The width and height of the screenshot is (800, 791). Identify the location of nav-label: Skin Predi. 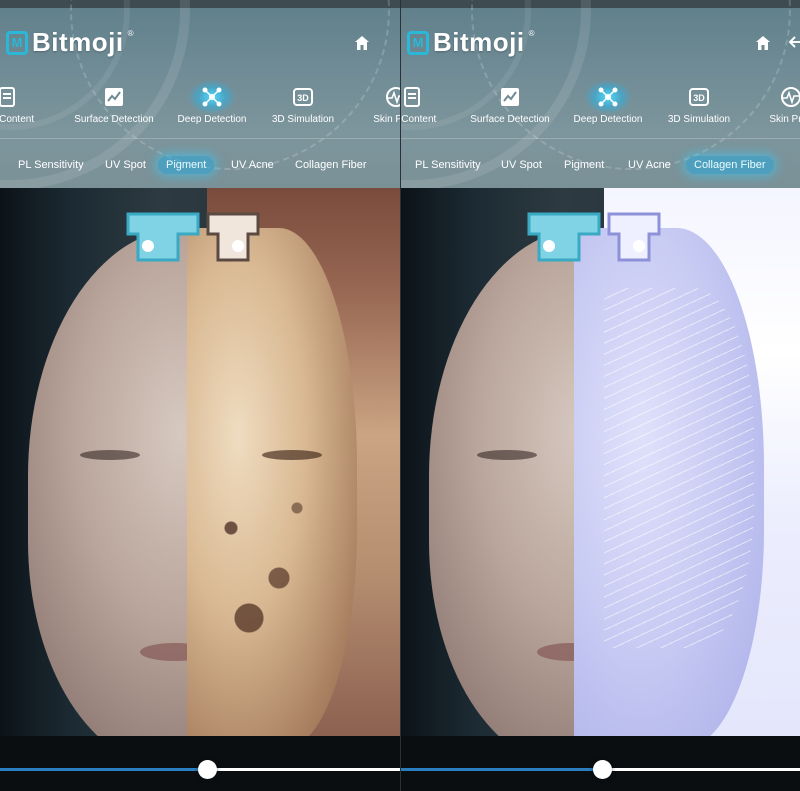
(386, 119).